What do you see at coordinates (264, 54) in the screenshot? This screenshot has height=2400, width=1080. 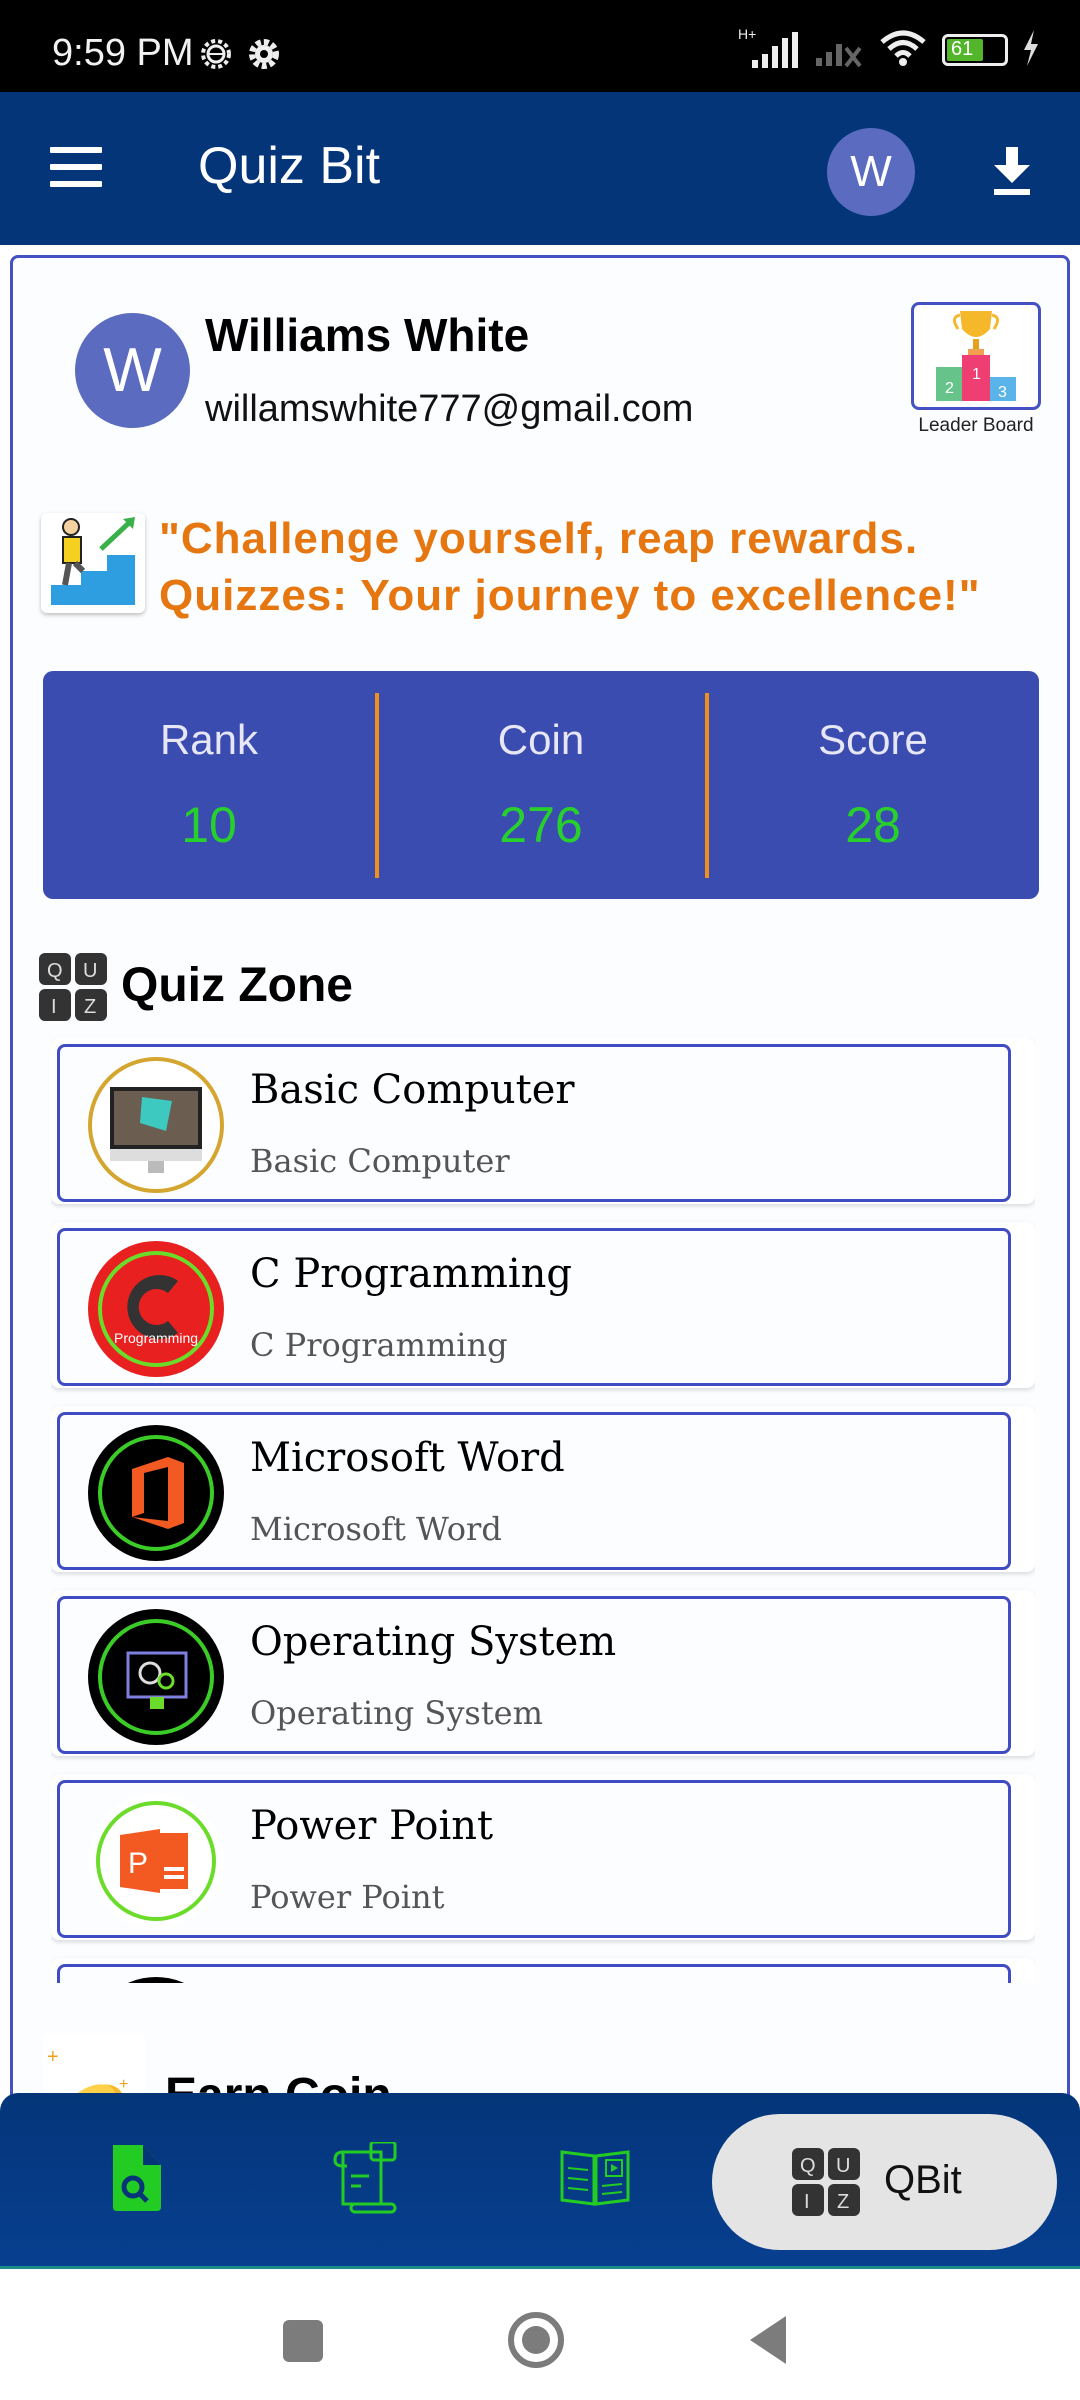 I see `settings-gear-icon` at bounding box center [264, 54].